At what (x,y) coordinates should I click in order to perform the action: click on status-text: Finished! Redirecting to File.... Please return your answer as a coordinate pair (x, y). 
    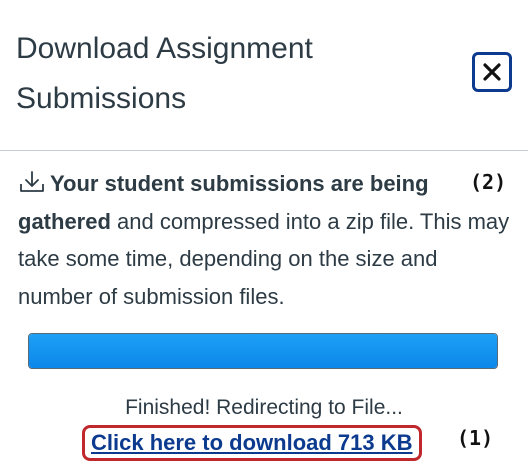
    Looking at the image, I should click on (264, 407).